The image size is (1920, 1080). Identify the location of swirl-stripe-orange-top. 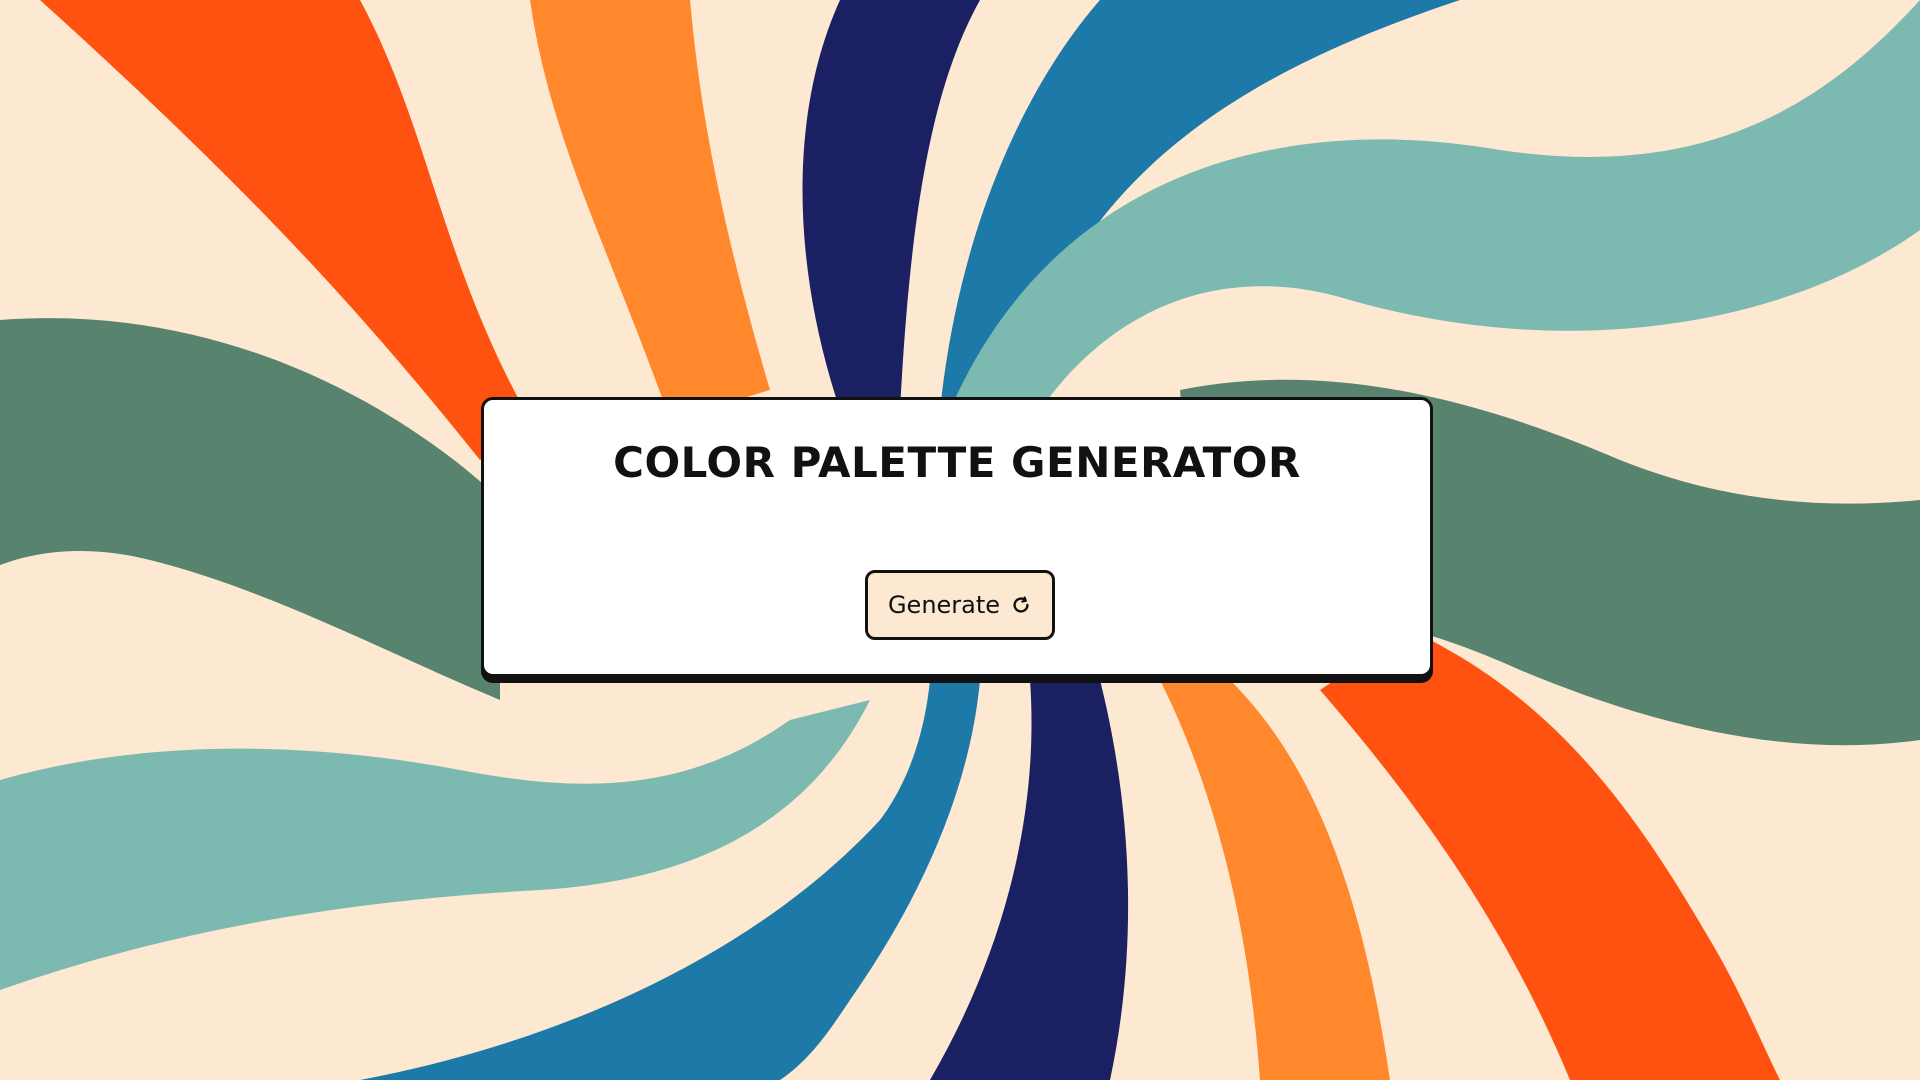
(650, 210).